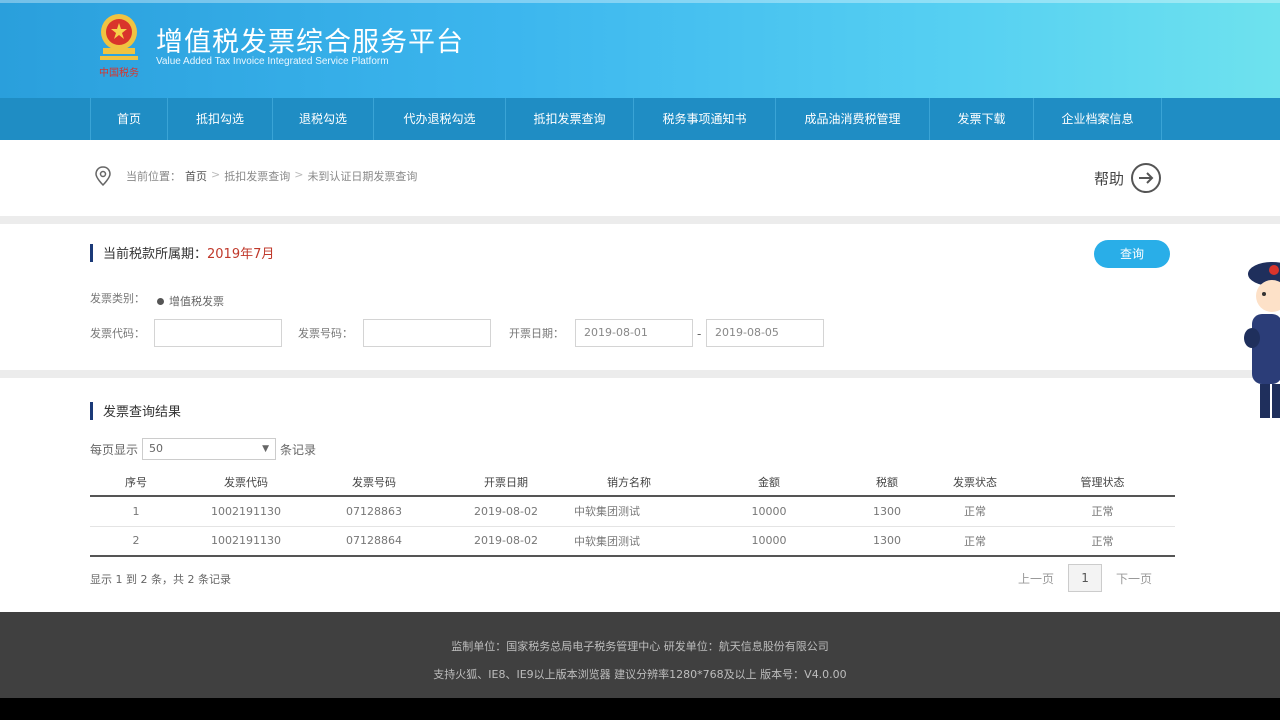  What do you see at coordinates (629, 482) in the screenshot?
I see `col-header-seller-name: 销方名称` at bounding box center [629, 482].